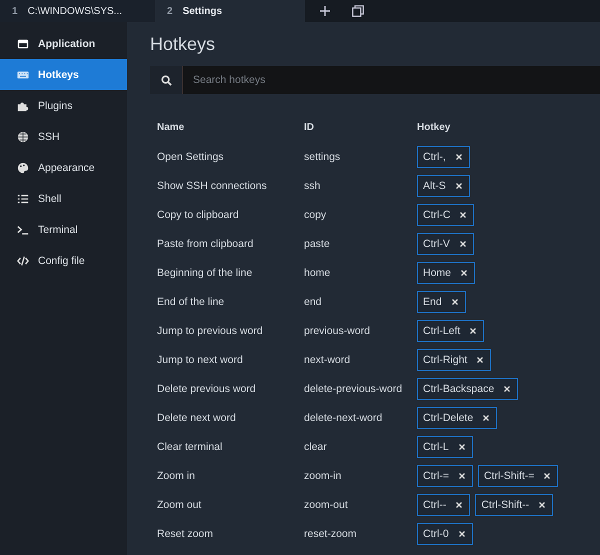 Image resolution: width=600 pixels, height=555 pixels. What do you see at coordinates (354, 388) in the screenshot?
I see `table-cell-text: delete-previous-word` at bounding box center [354, 388].